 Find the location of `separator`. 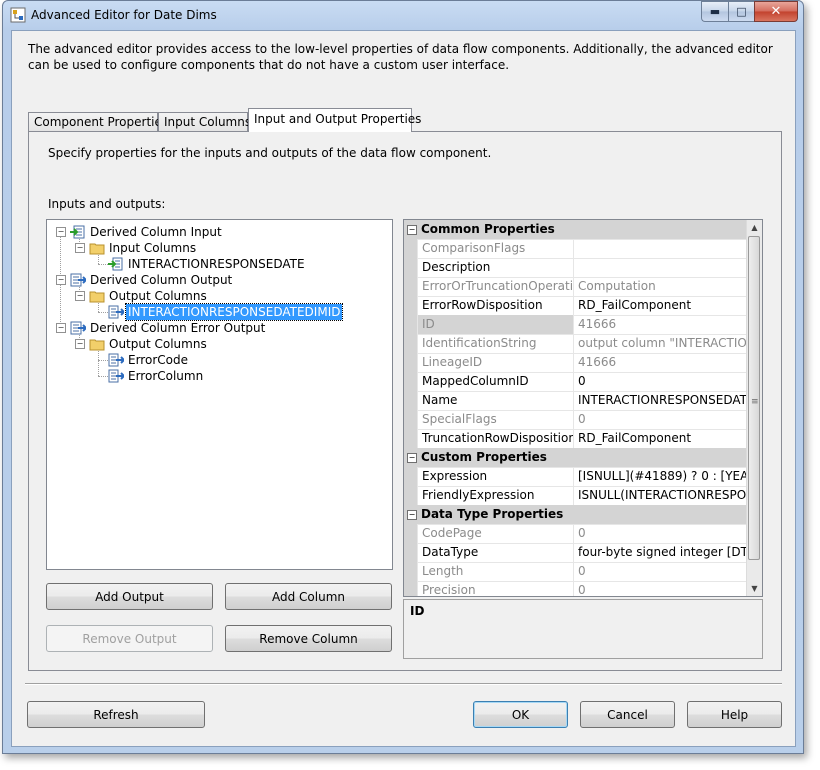

separator is located at coordinates (403, 684).